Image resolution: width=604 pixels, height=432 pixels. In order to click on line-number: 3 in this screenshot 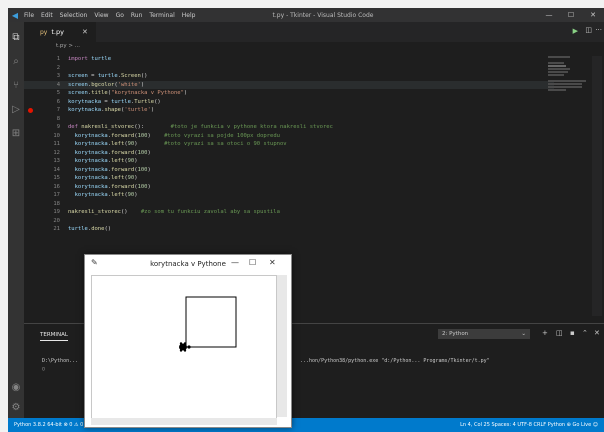, I will do `click(49, 76)`.